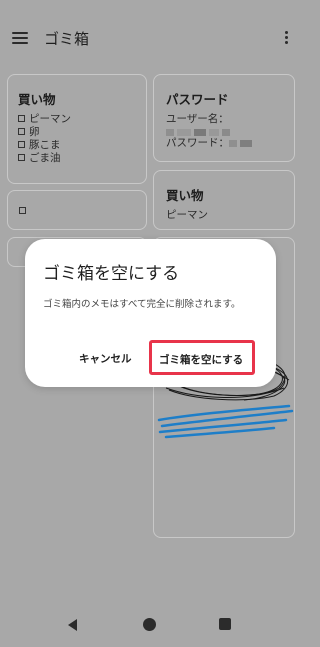  I want to click on pixelated-text, so click(210, 131).